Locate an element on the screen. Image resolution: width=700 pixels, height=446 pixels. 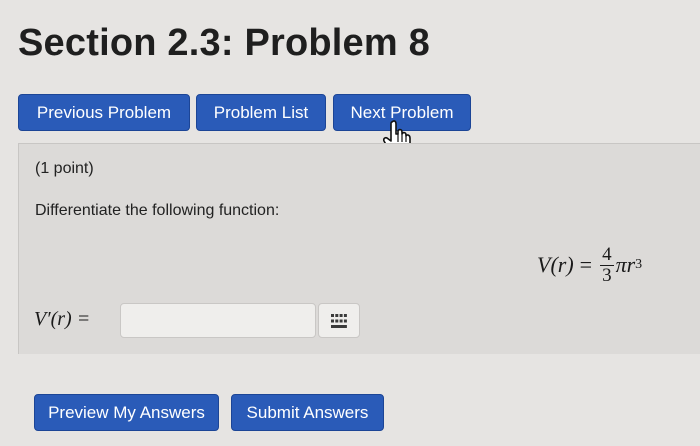
function-tail: πr is located at coordinates (625, 264).